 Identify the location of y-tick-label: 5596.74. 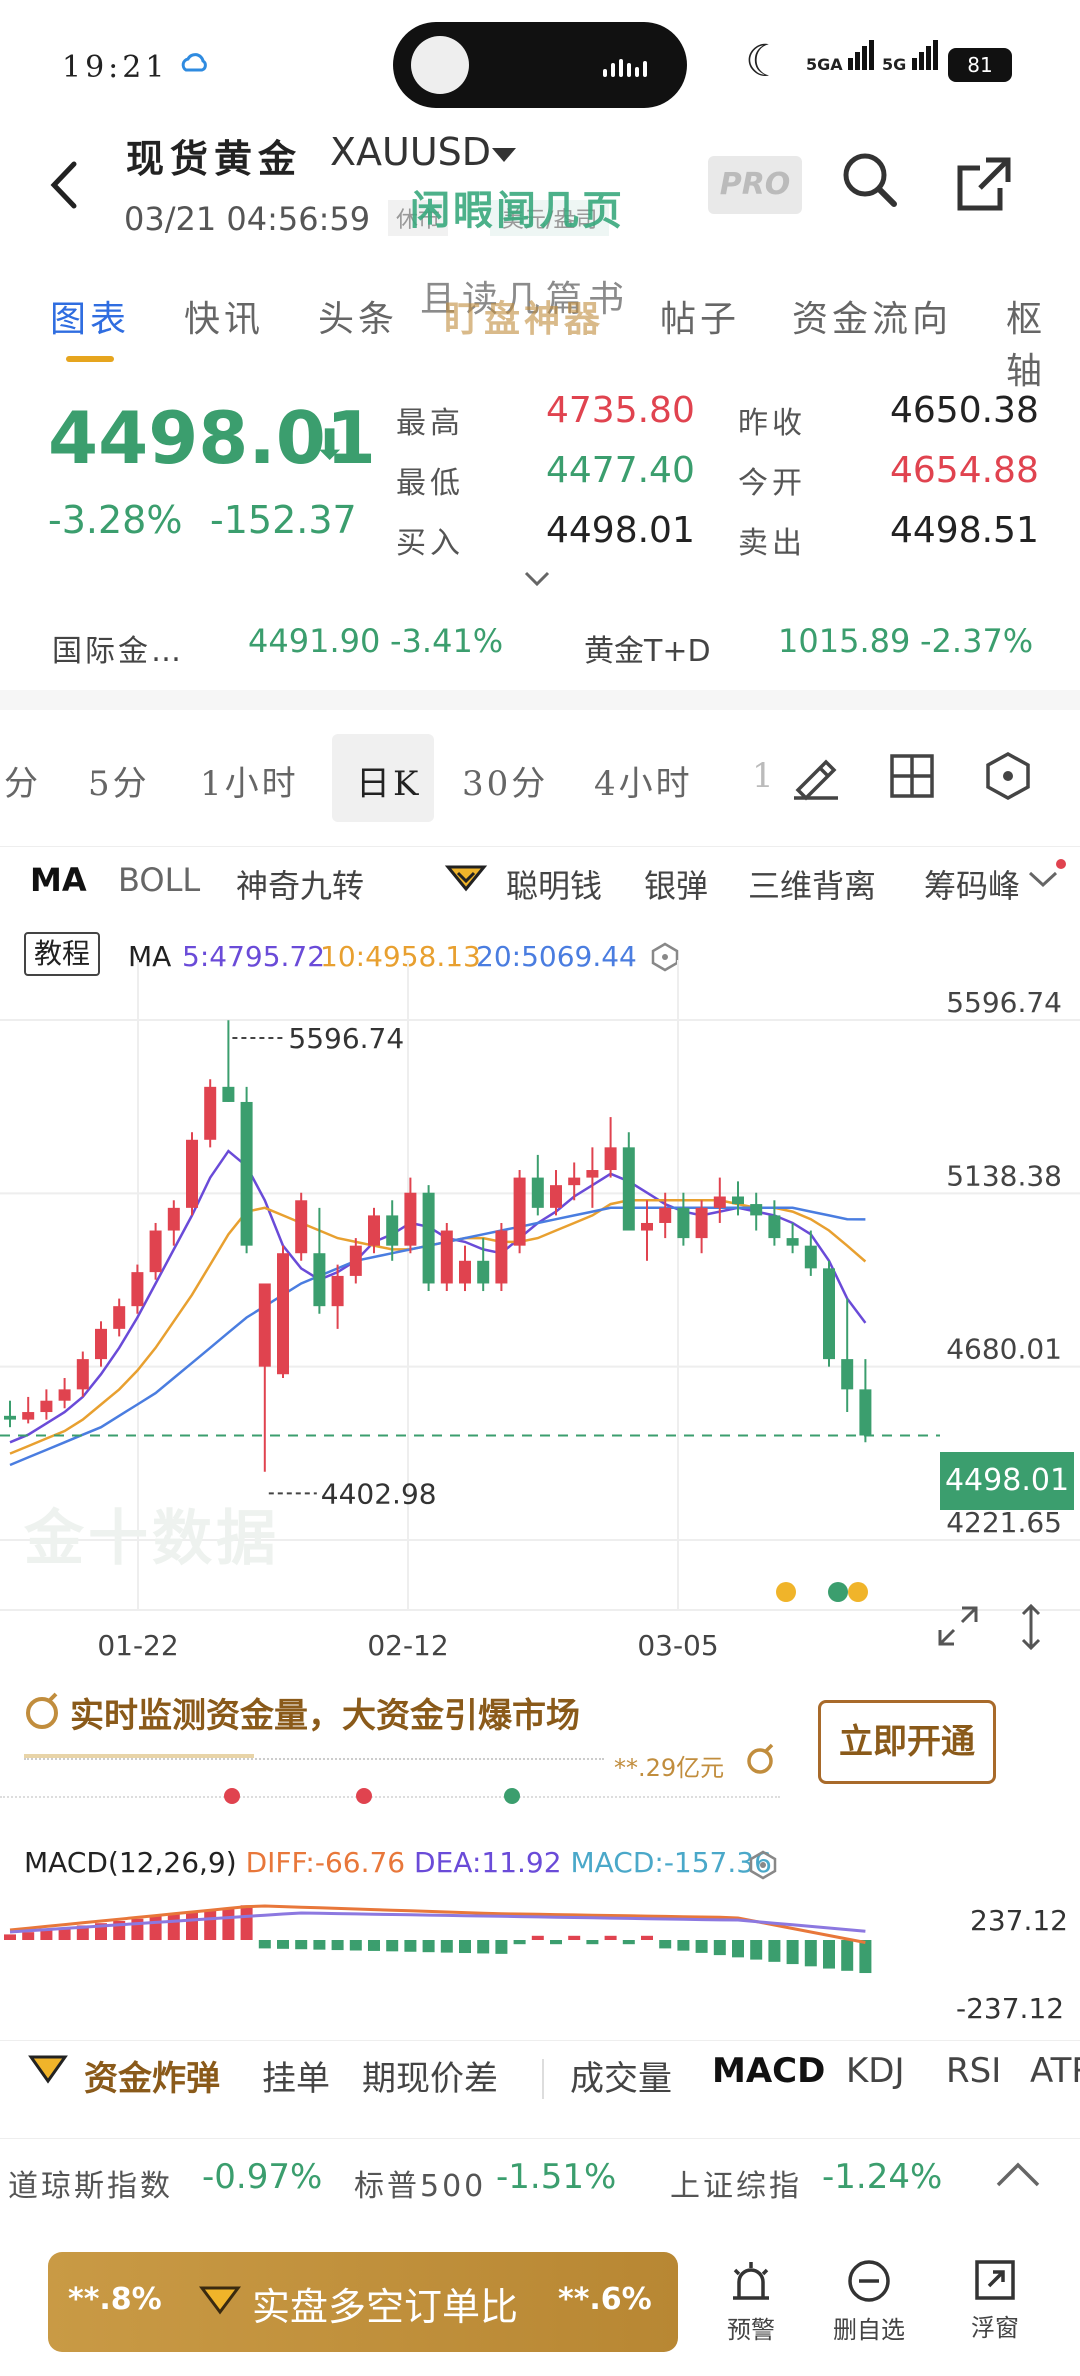
(1004, 1002).